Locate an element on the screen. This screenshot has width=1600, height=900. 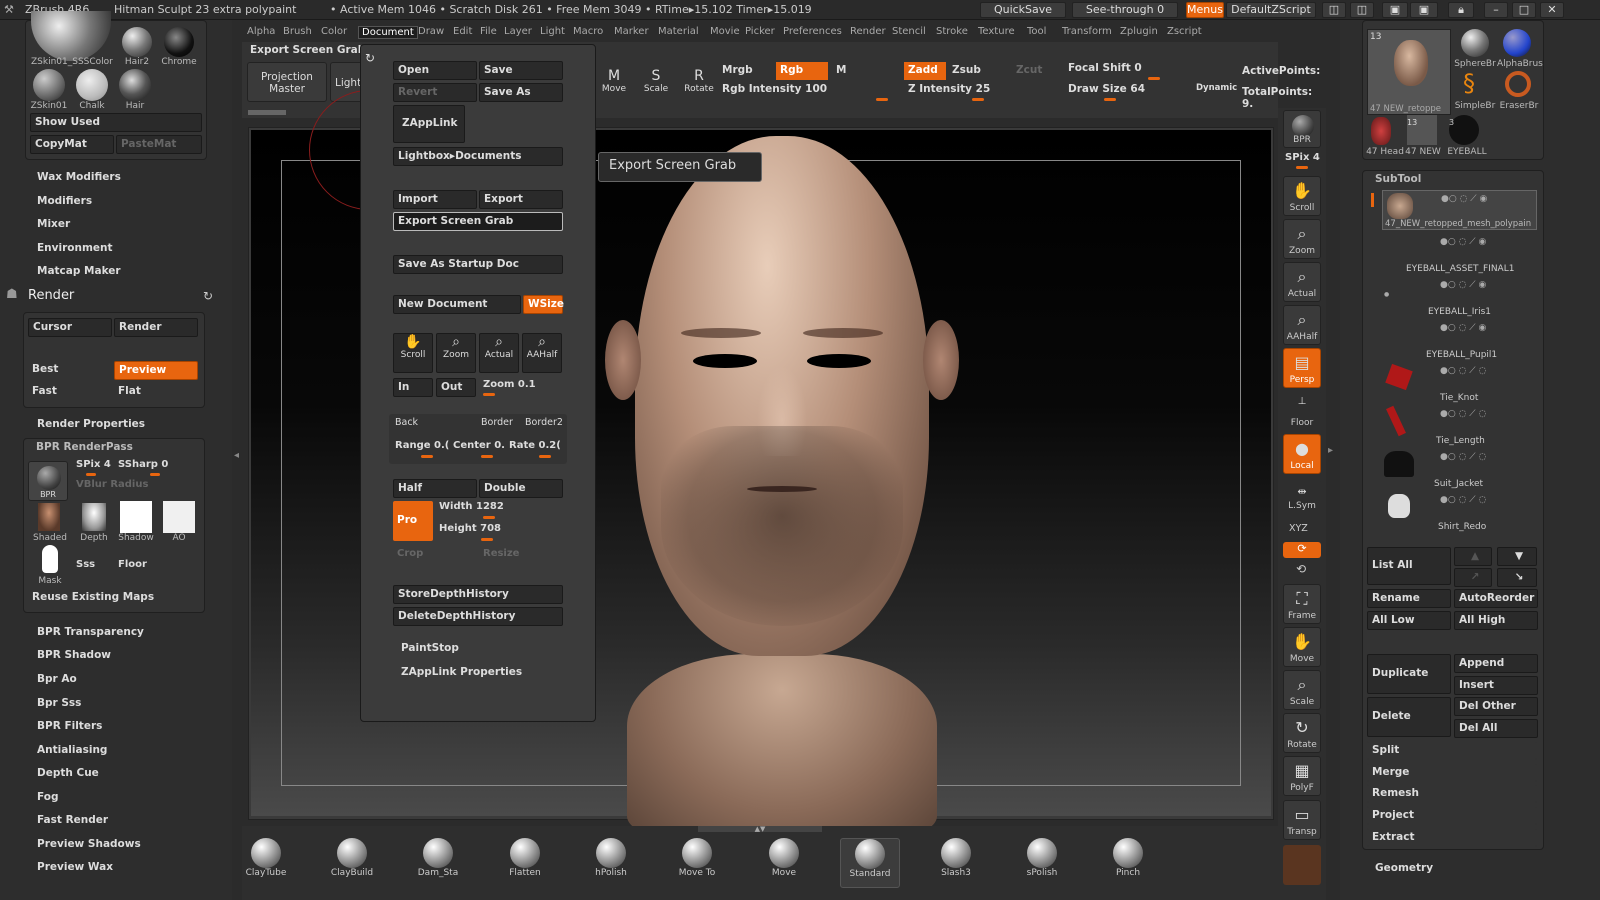
show-used-button: Show Used is located at coordinates (116, 122).